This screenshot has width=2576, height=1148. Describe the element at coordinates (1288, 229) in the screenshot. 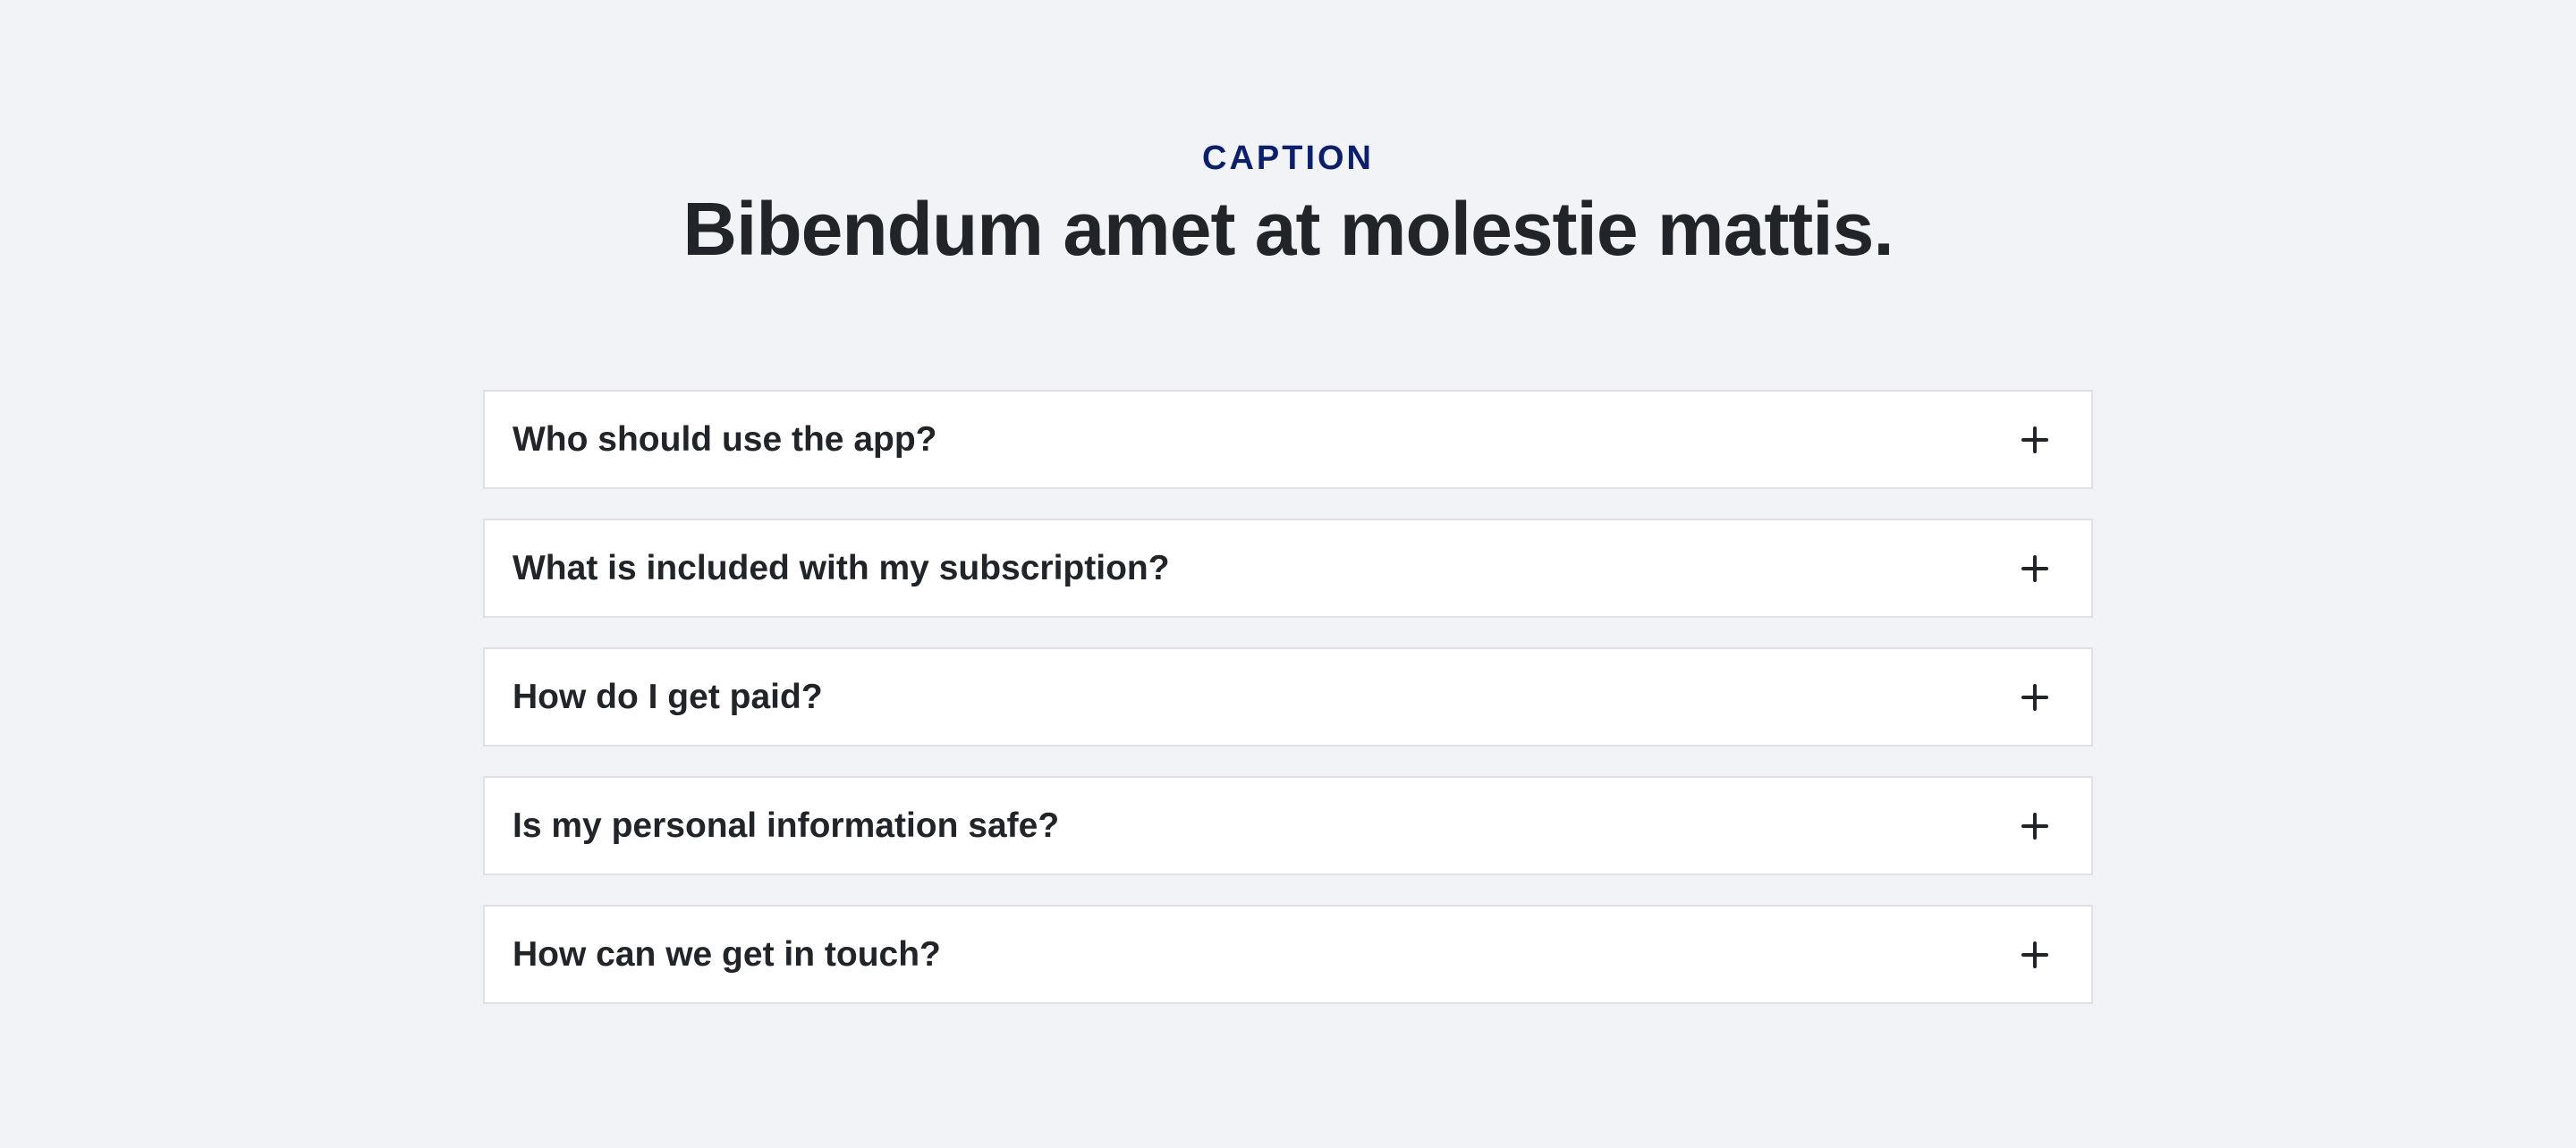

I see `section-title: Bibendum amet at molestie mattis.` at that location.